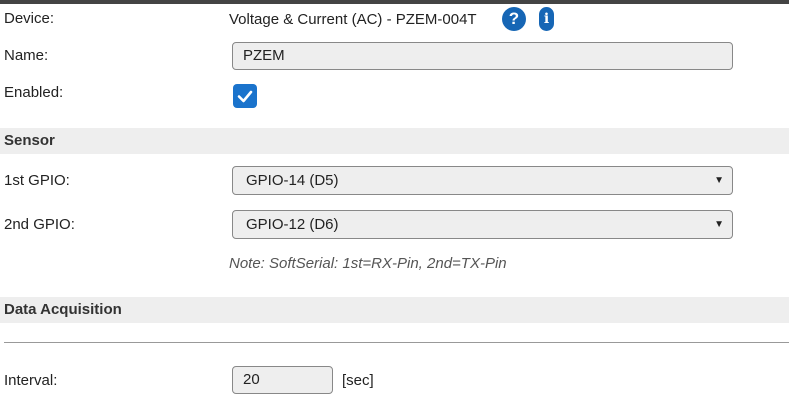  Describe the element at coordinates (482, 224) in the screenshot. I see `gpio2-select: GPIO-12 (D6) ▼` at that location.